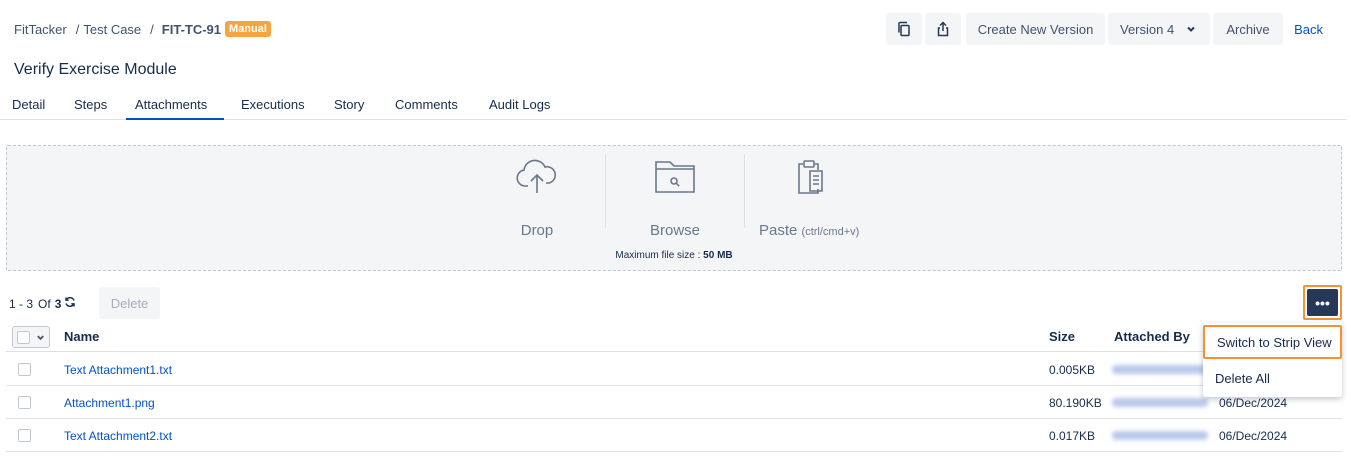  I want to click on more-options-button: •••, so click(1322, 302).